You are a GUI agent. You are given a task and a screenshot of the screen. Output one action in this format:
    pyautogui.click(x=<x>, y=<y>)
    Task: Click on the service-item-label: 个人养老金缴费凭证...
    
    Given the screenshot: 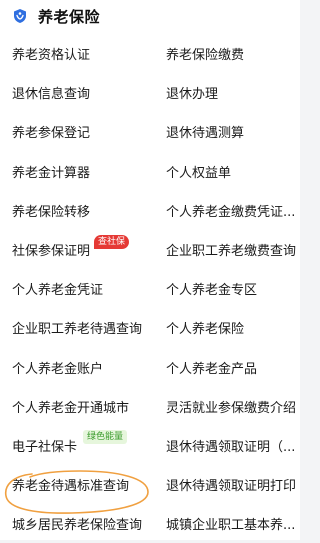 What is the action you would take?
    pyautogui.click(x=231, y=212)
    